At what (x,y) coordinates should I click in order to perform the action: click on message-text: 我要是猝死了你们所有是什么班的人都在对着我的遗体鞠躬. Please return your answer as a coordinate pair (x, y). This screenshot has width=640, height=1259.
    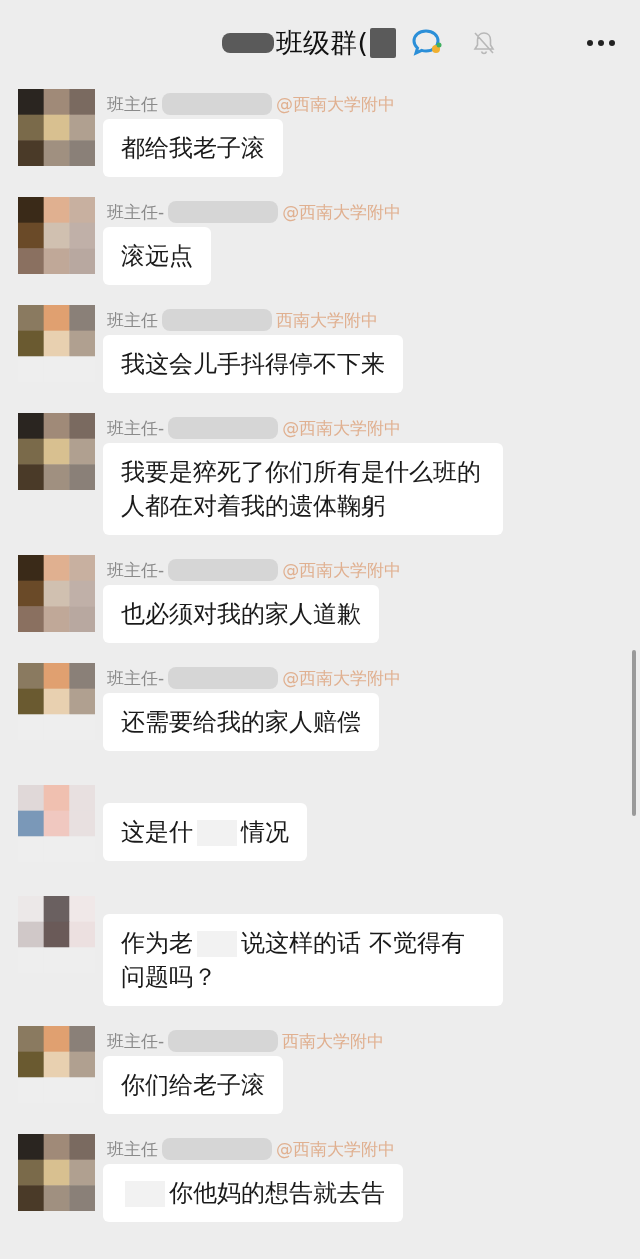
    Looking at the image, I should click on (301, 489).